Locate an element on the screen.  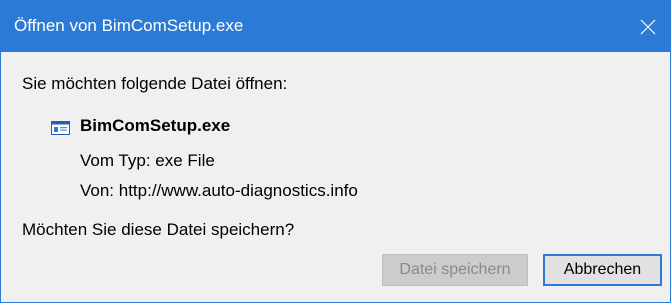
save-file-button: Datei speichern is located at coordinates (455, 270).